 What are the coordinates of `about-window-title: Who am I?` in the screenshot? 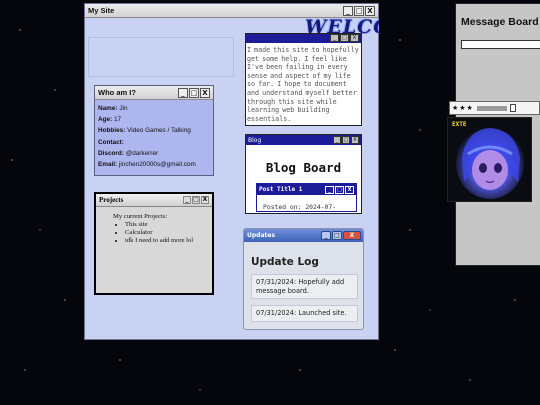 It's located at (117, 92).